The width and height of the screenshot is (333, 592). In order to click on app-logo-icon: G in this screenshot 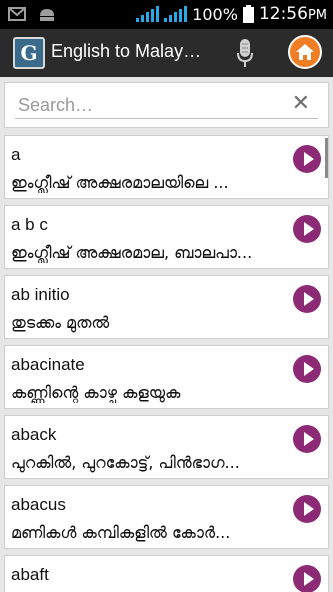, I will do `click(29, 53)`.